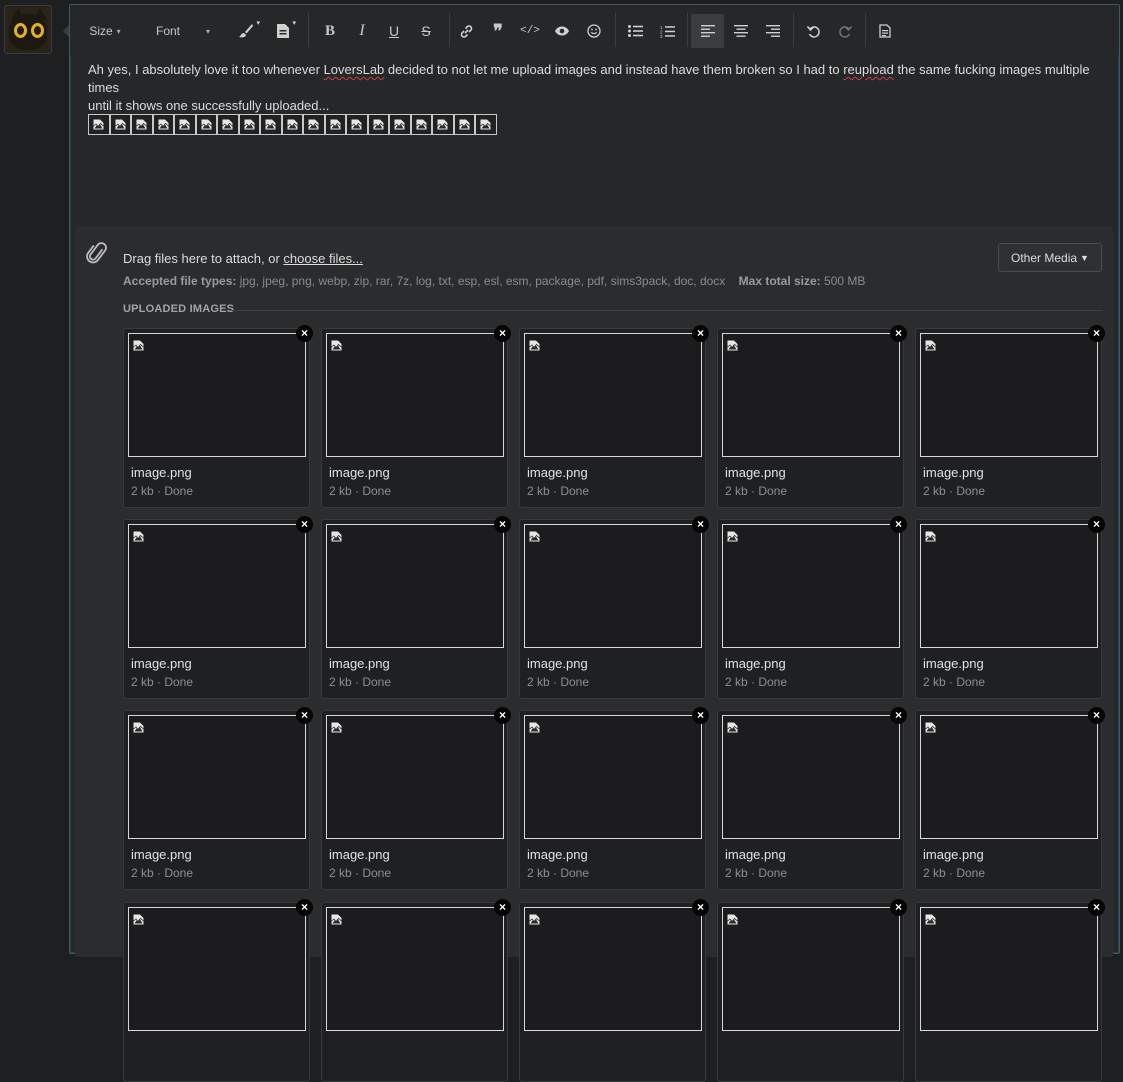 This screenshot has height=1082, width=1123. Describe the element at coordinates (707, 31) in the screenshot. I see `align-left-button` at that location.